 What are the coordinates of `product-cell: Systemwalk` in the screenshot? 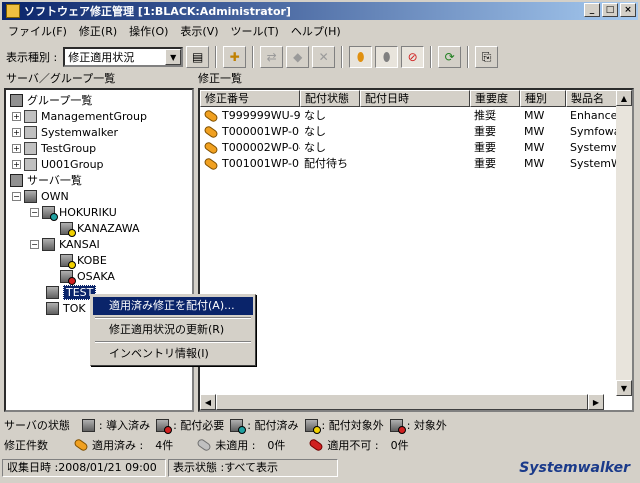 It's located at (595, 147).